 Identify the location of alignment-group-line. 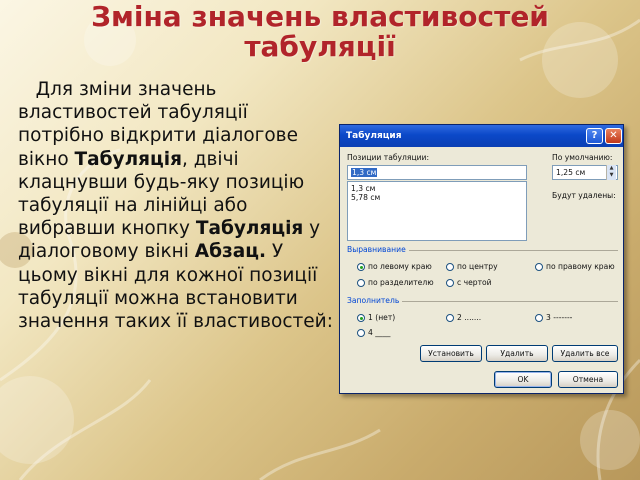
(497, 250).